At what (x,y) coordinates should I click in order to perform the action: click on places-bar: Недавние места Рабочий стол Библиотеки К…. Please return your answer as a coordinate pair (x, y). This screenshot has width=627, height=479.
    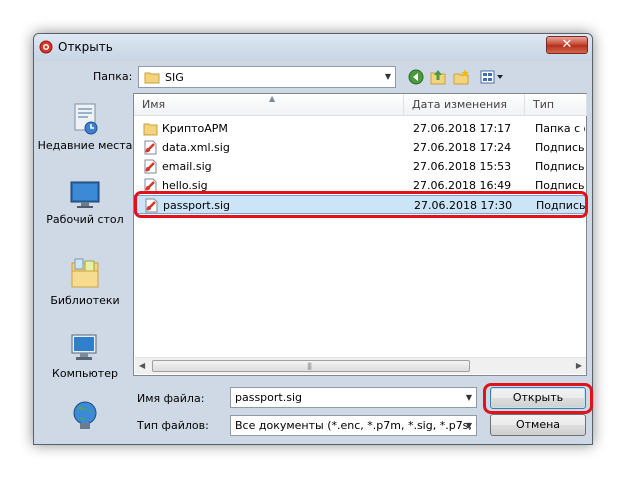
    Looking at the image, I should click on (85, 268).